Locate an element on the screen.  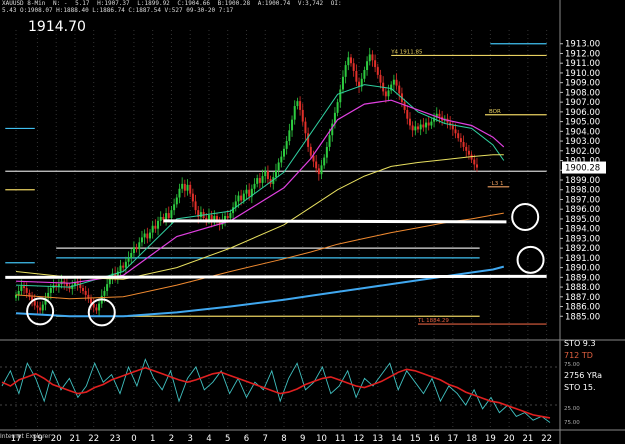
y-tick-label: 1898.00 is located at coordinates (582, 191).